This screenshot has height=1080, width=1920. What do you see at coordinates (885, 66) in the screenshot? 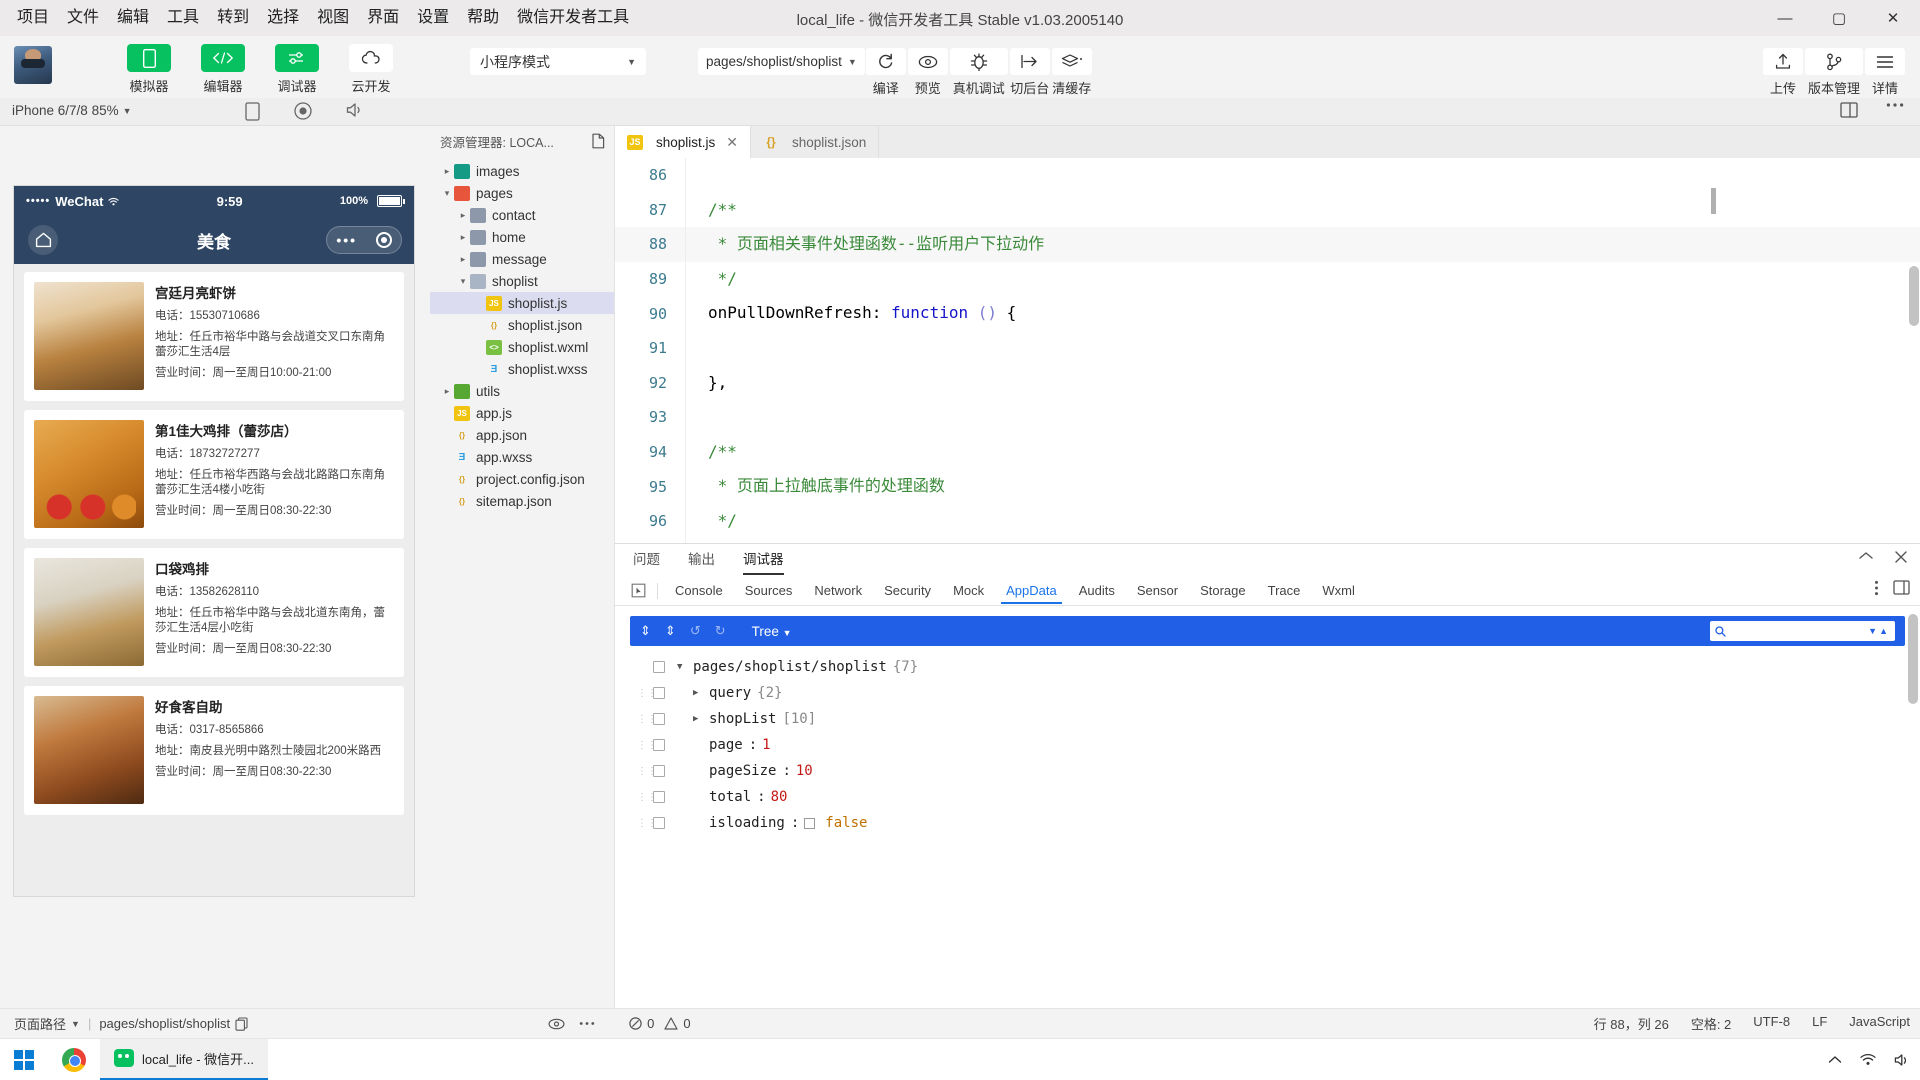
I see `compile-button: 编译` at bounding box center [885, 66].